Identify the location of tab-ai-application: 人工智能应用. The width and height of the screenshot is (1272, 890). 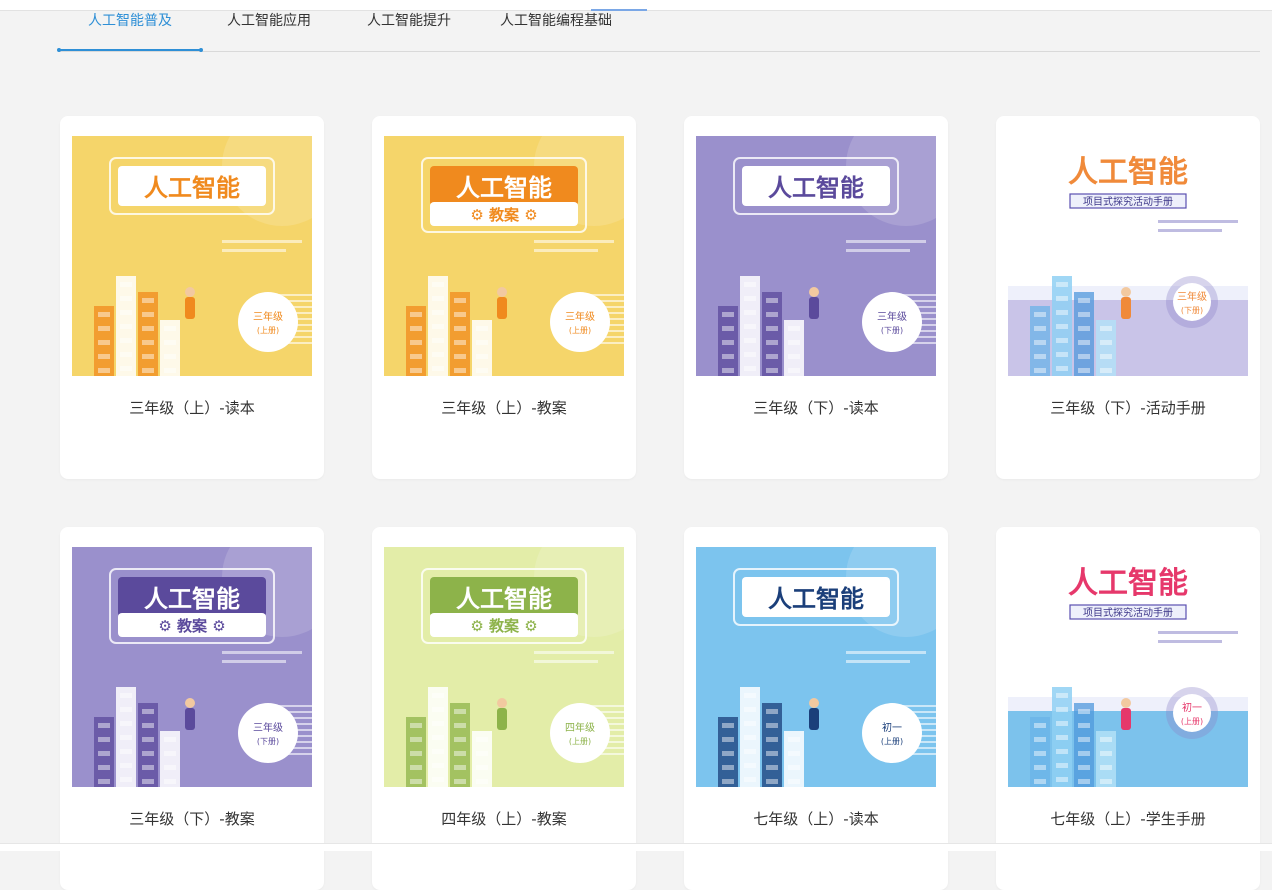
(269, 20).